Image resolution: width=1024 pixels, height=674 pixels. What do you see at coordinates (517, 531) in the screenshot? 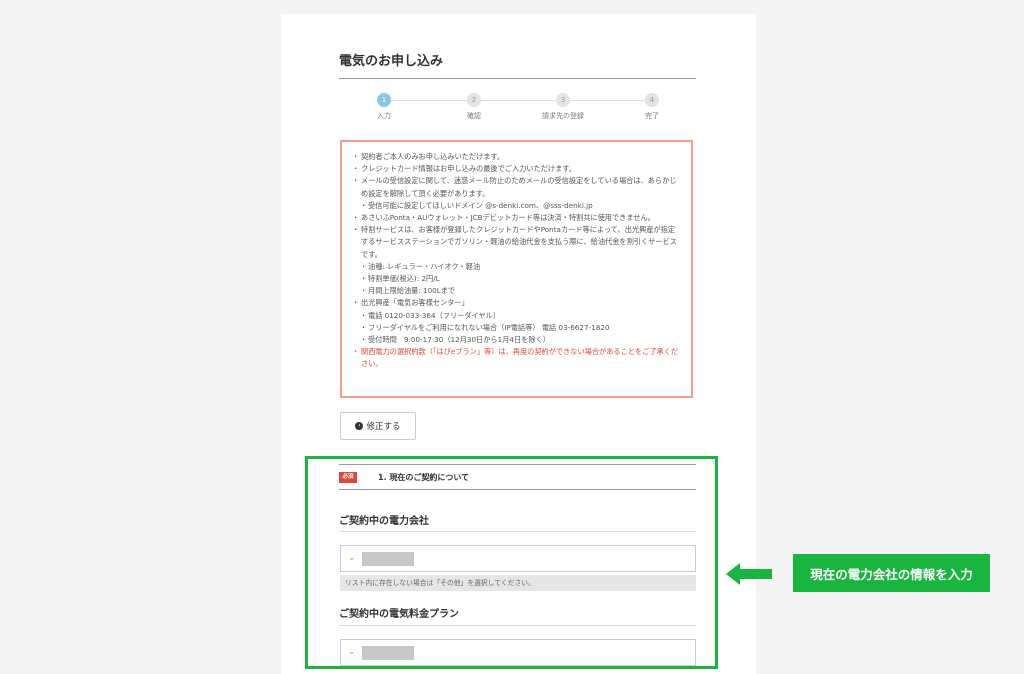
I see `power-company-divider` at bounding box center [517, 531].